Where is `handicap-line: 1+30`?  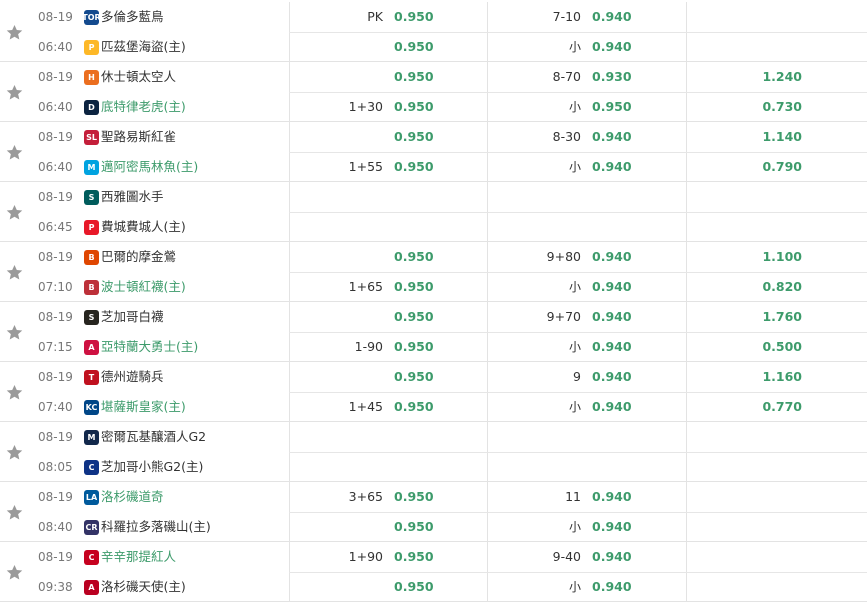
handicap-line: 1+30 is located at coordinates (365, 106).